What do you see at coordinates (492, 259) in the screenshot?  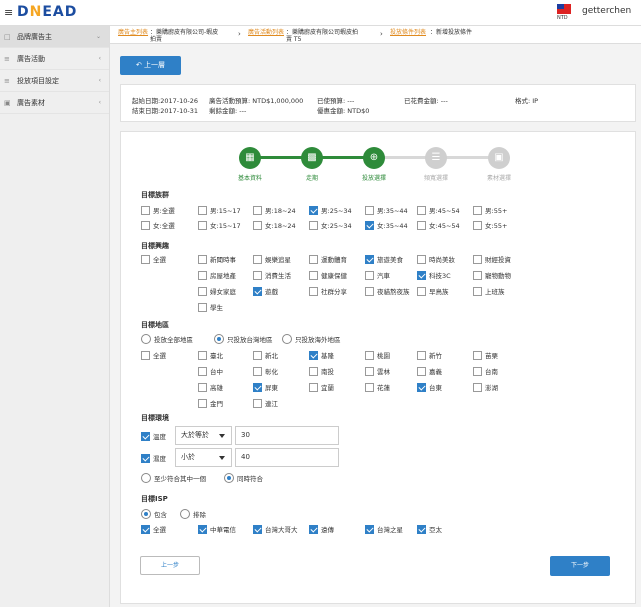 I see `interest-option: 財經投資` at bounding box center [492, 259].